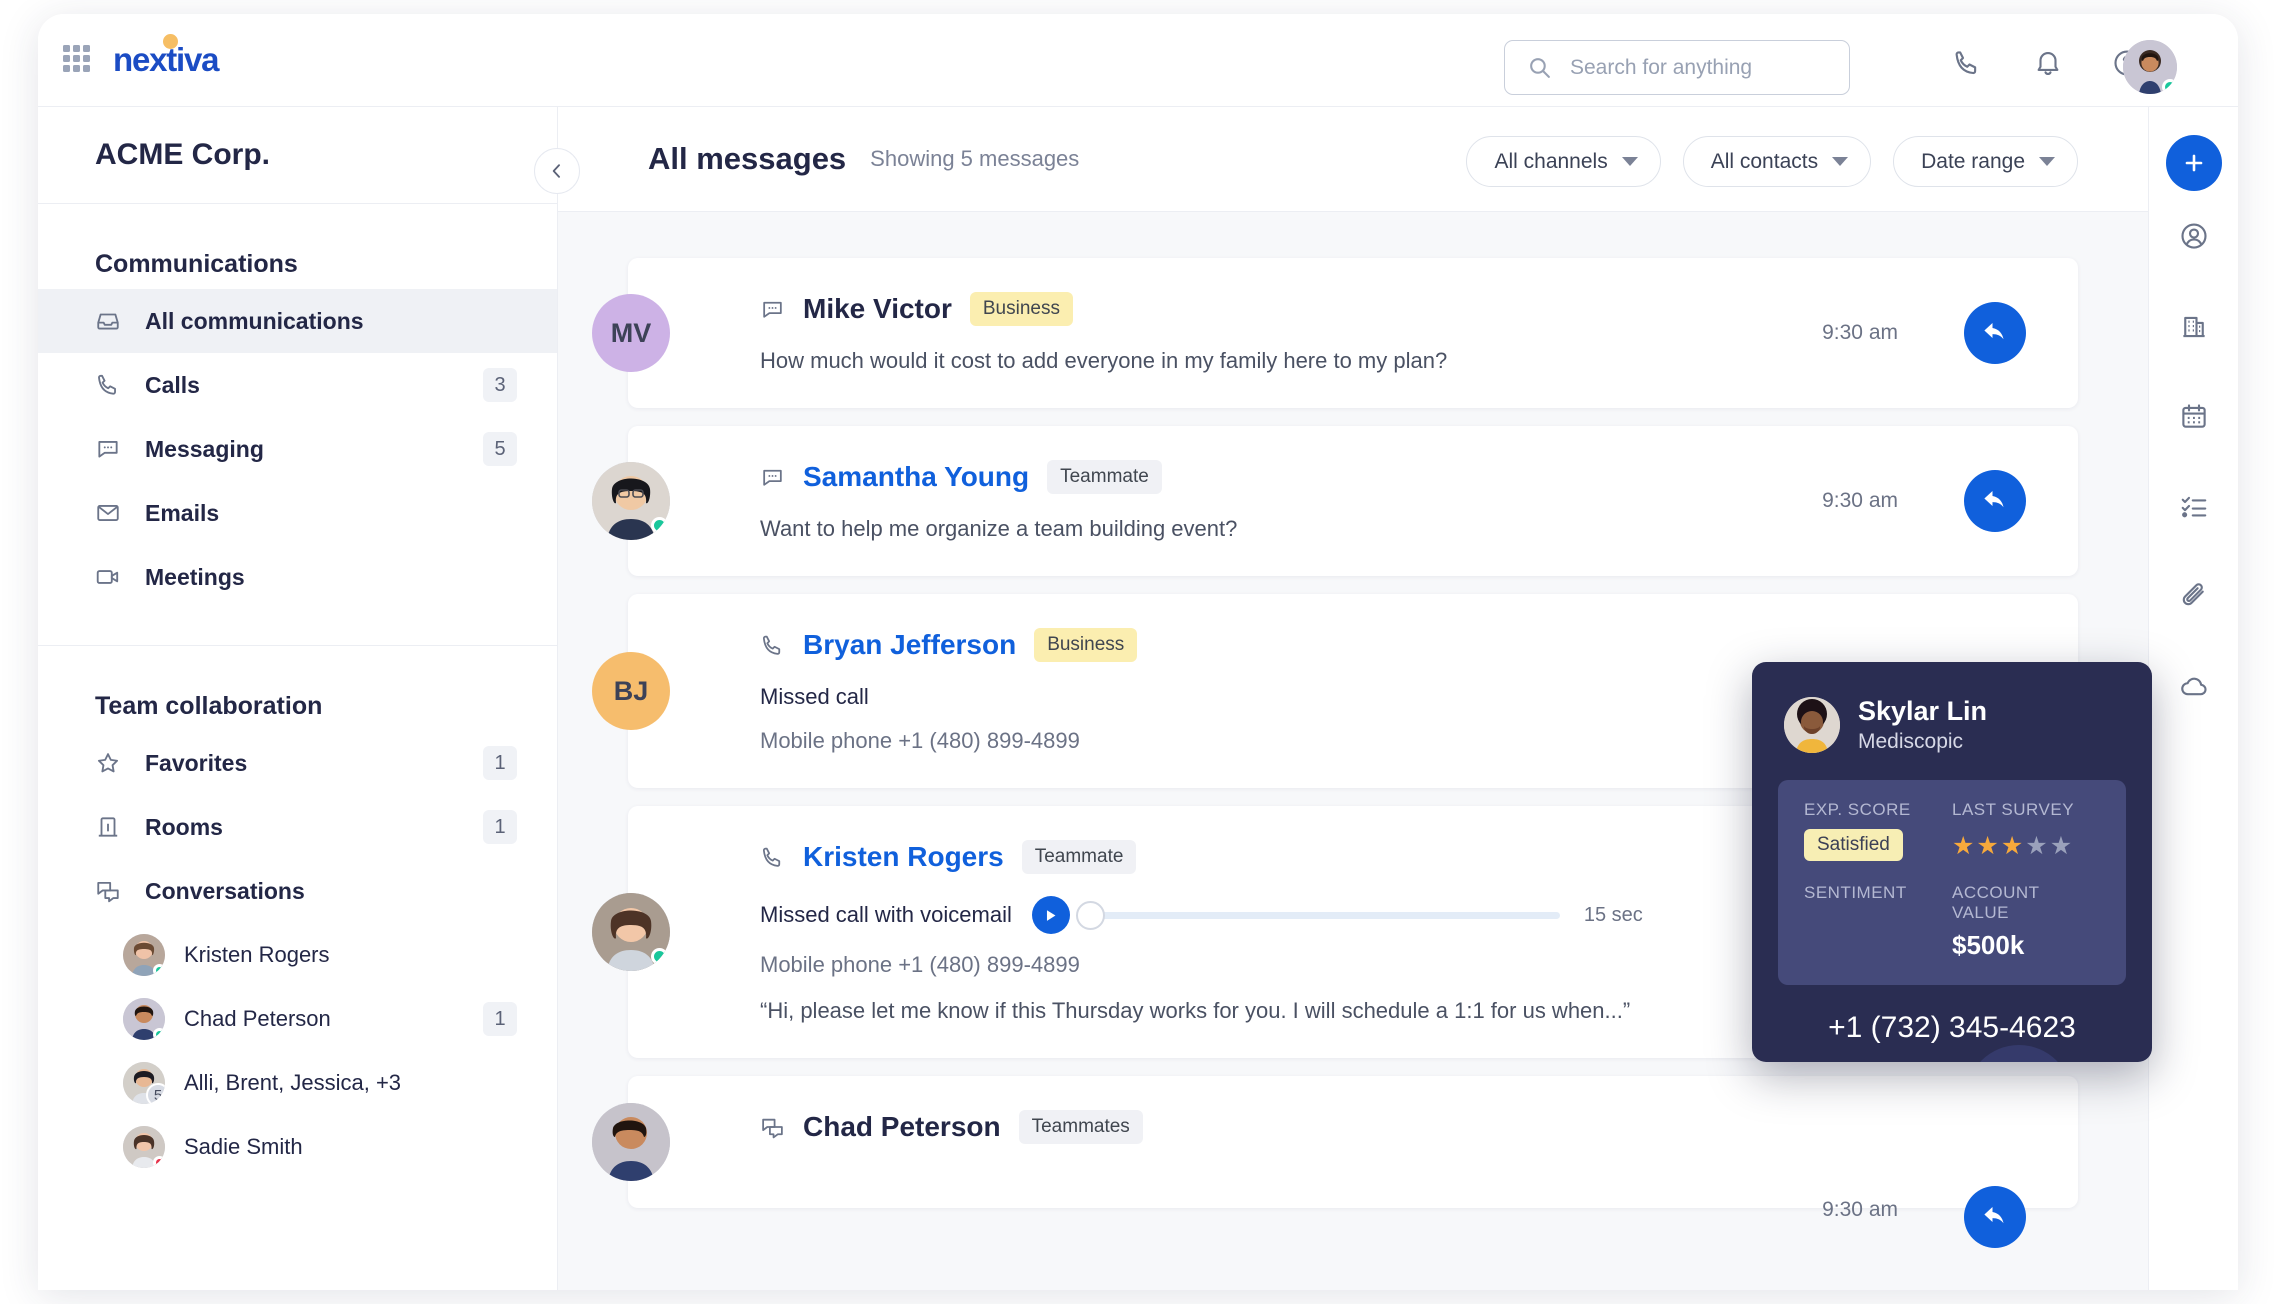 The width and height of the screenshot is (2274, 1304). Describe the element at coordinates (159, 1162) in the screenshot. I see `status-dot-busy` at that location.